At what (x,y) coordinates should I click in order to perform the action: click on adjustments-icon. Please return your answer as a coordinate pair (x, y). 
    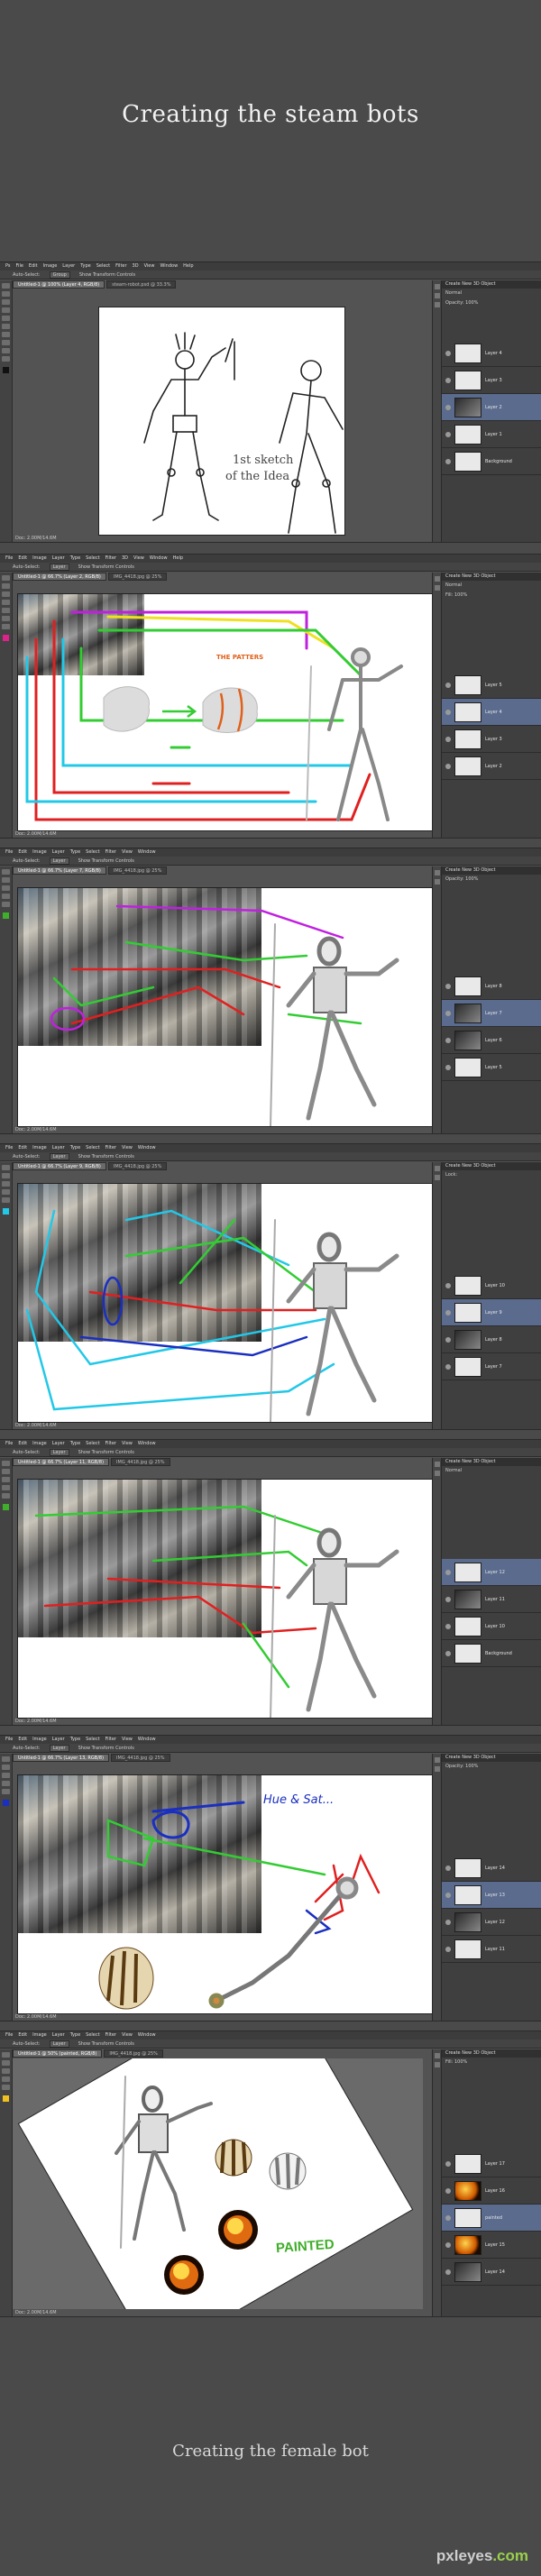
    Looking at the image, I should click on (437, 304).